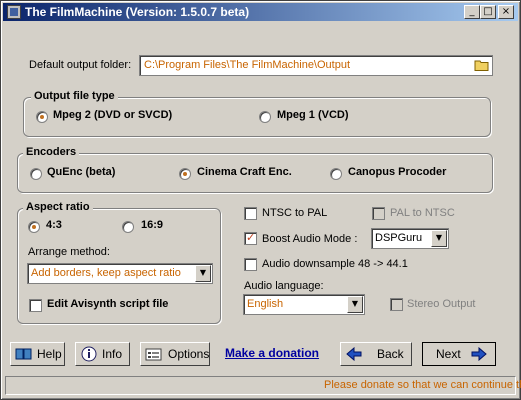 The width and height of the screenshot is (521, 400). What do you see at coordinates (336, 174) in the screenshot?
I see `radio-canopus` at bounding box center [336, 174].